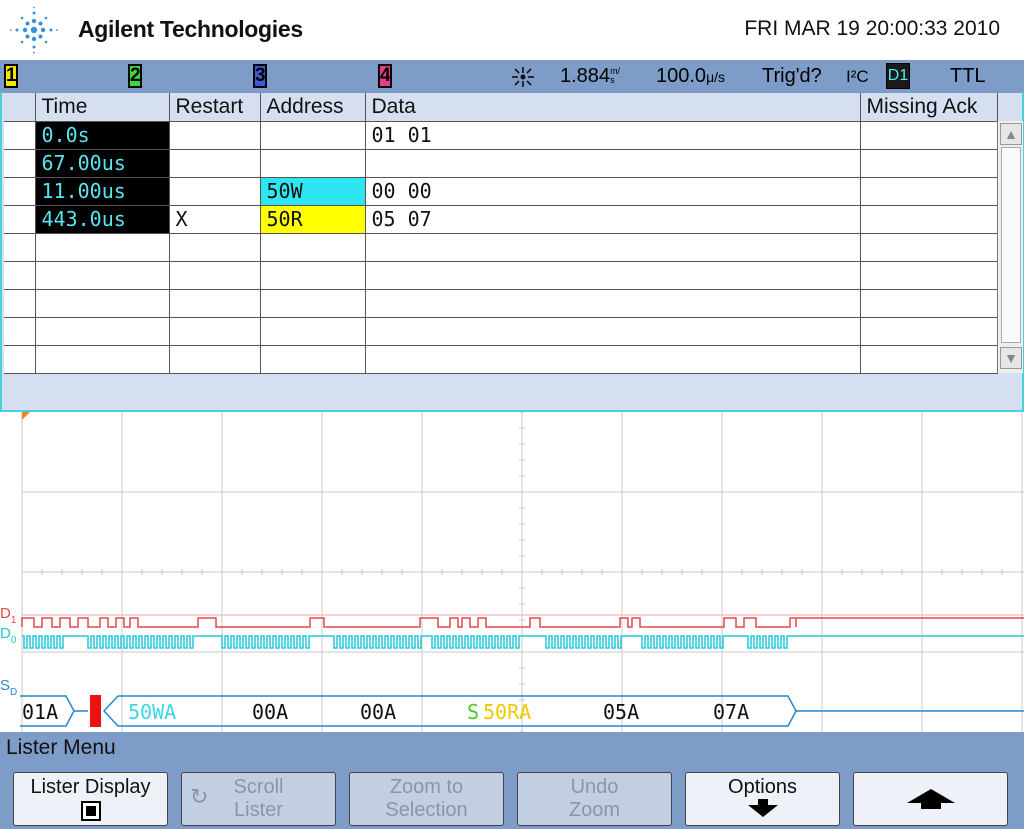 The height and width of the screenshot is (829, 1024). Describe the element at coordinates (613, 107) in the screenshot. I see `column-header-data: Data` at that location.